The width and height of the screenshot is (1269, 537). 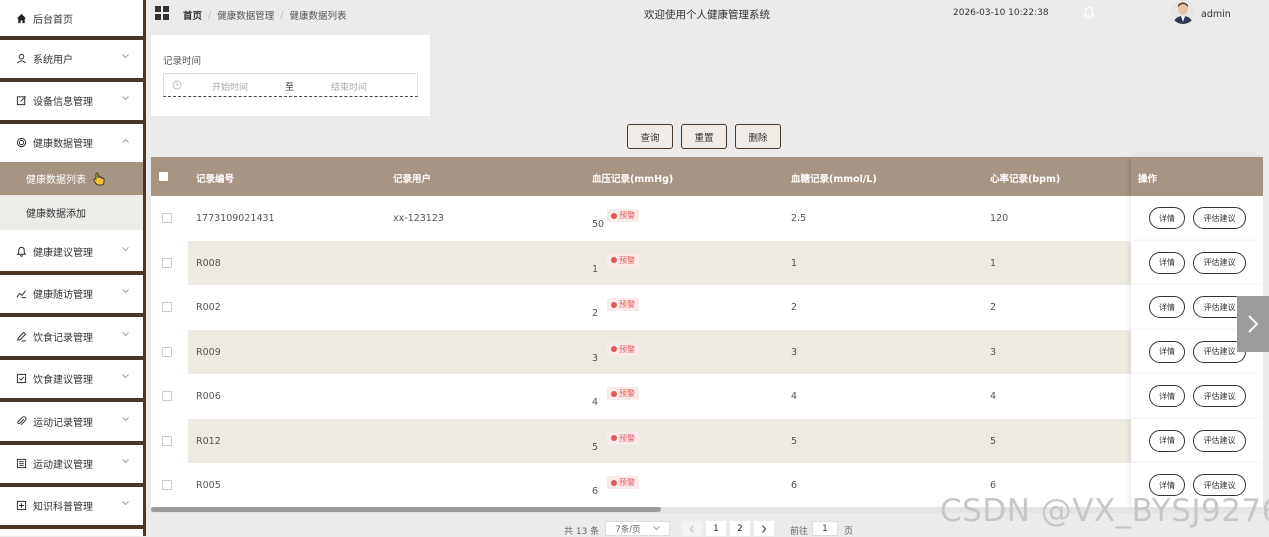 What do you see at coordinates (21, 463) in the screenshot?
I see `list-doc-icon` at bounding box center [21, 463].